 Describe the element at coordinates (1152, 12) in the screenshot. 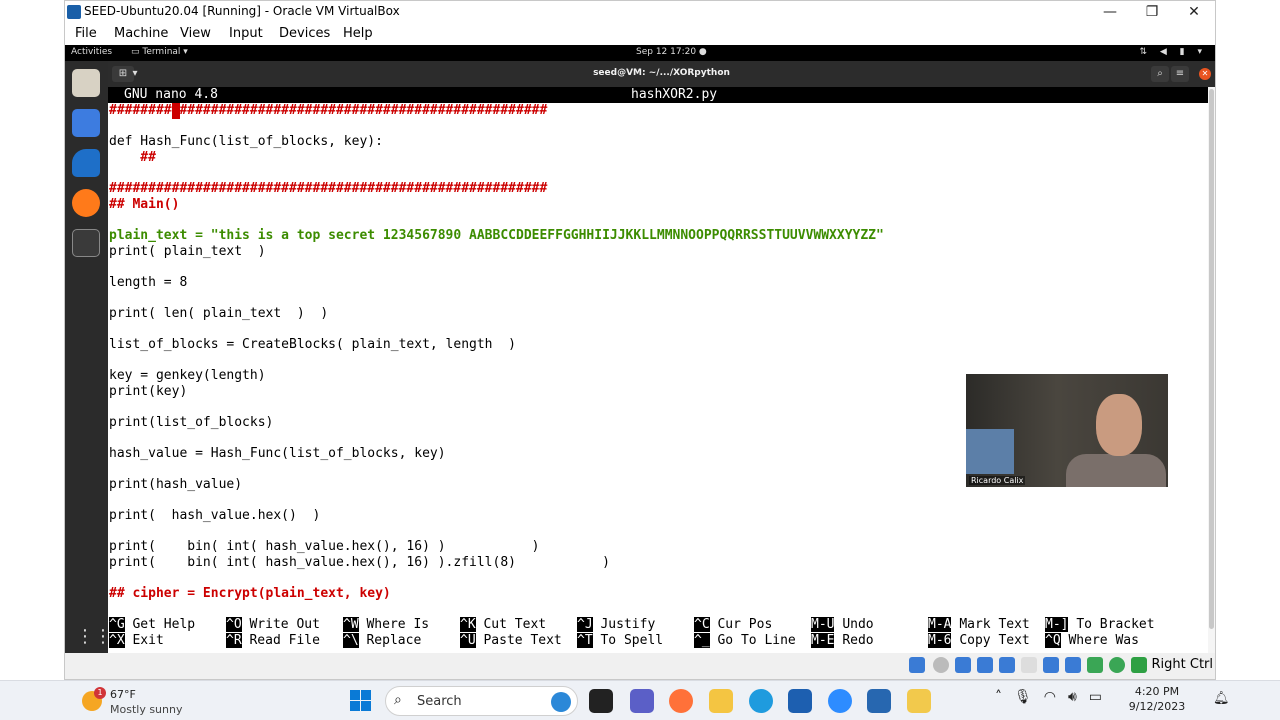

I see `restore-button: ❐` at that location.